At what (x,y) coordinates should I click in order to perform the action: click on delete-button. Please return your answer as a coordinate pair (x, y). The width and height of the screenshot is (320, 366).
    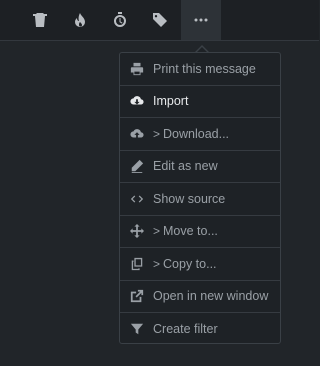
    Looking at the image, I should click on (40, 20).